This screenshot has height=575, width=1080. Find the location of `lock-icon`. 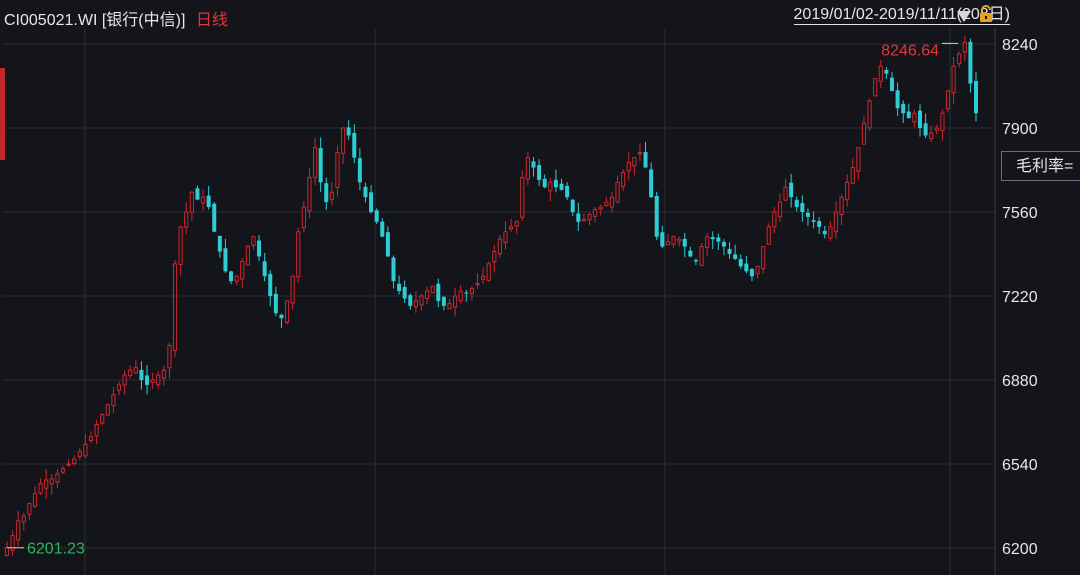

lock-icon is located at coordinates (986, 14).